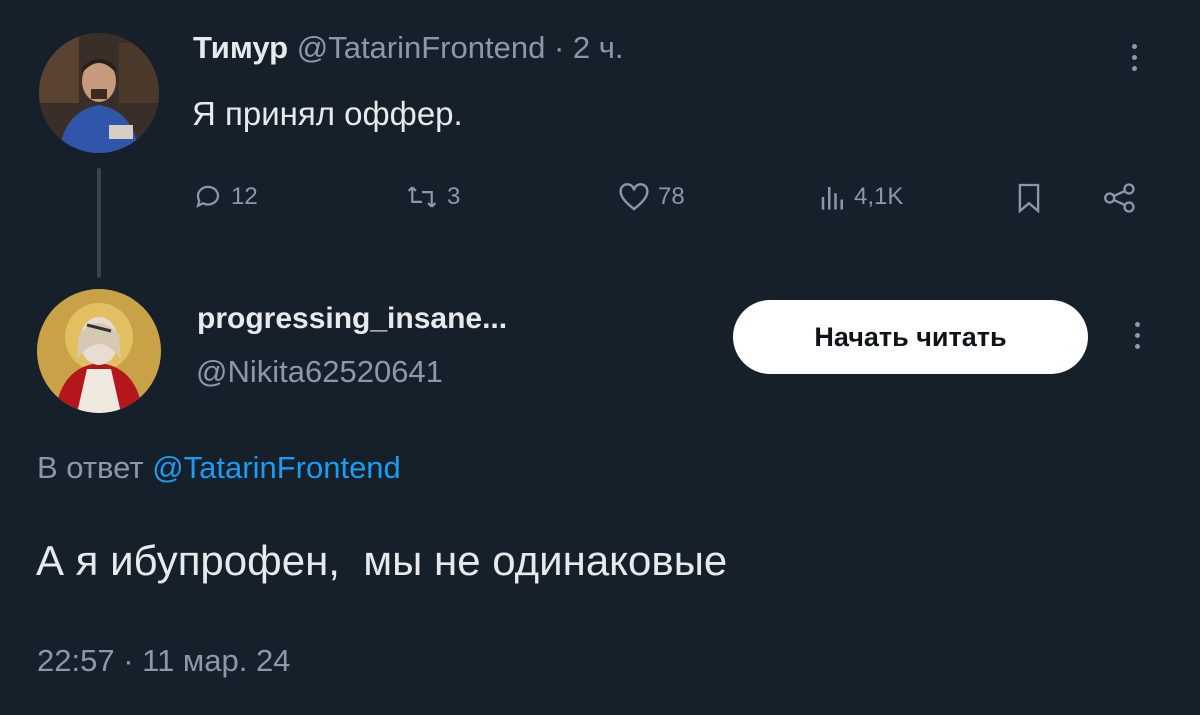  Describe the element at coordinates (879, 196) in the screenshot. I see `views-count: 4,1K` at that location.